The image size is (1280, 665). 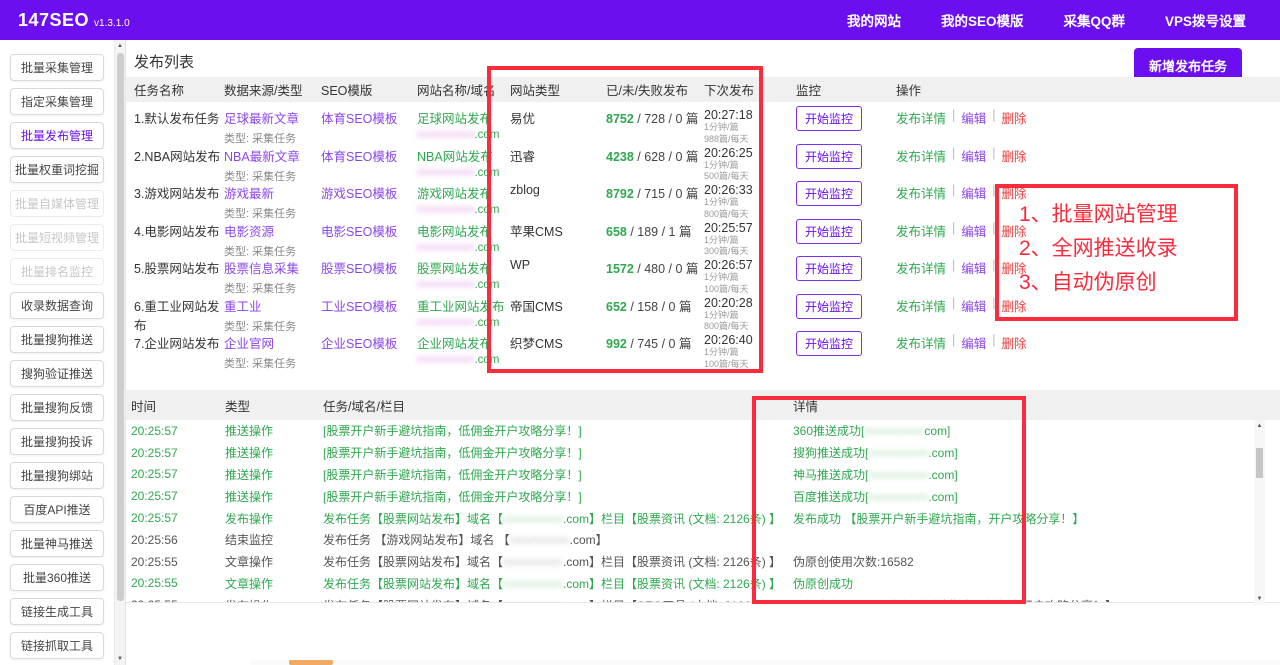 I want to click on sidebar-item: 批量360推送, so click(x=57, y=577).